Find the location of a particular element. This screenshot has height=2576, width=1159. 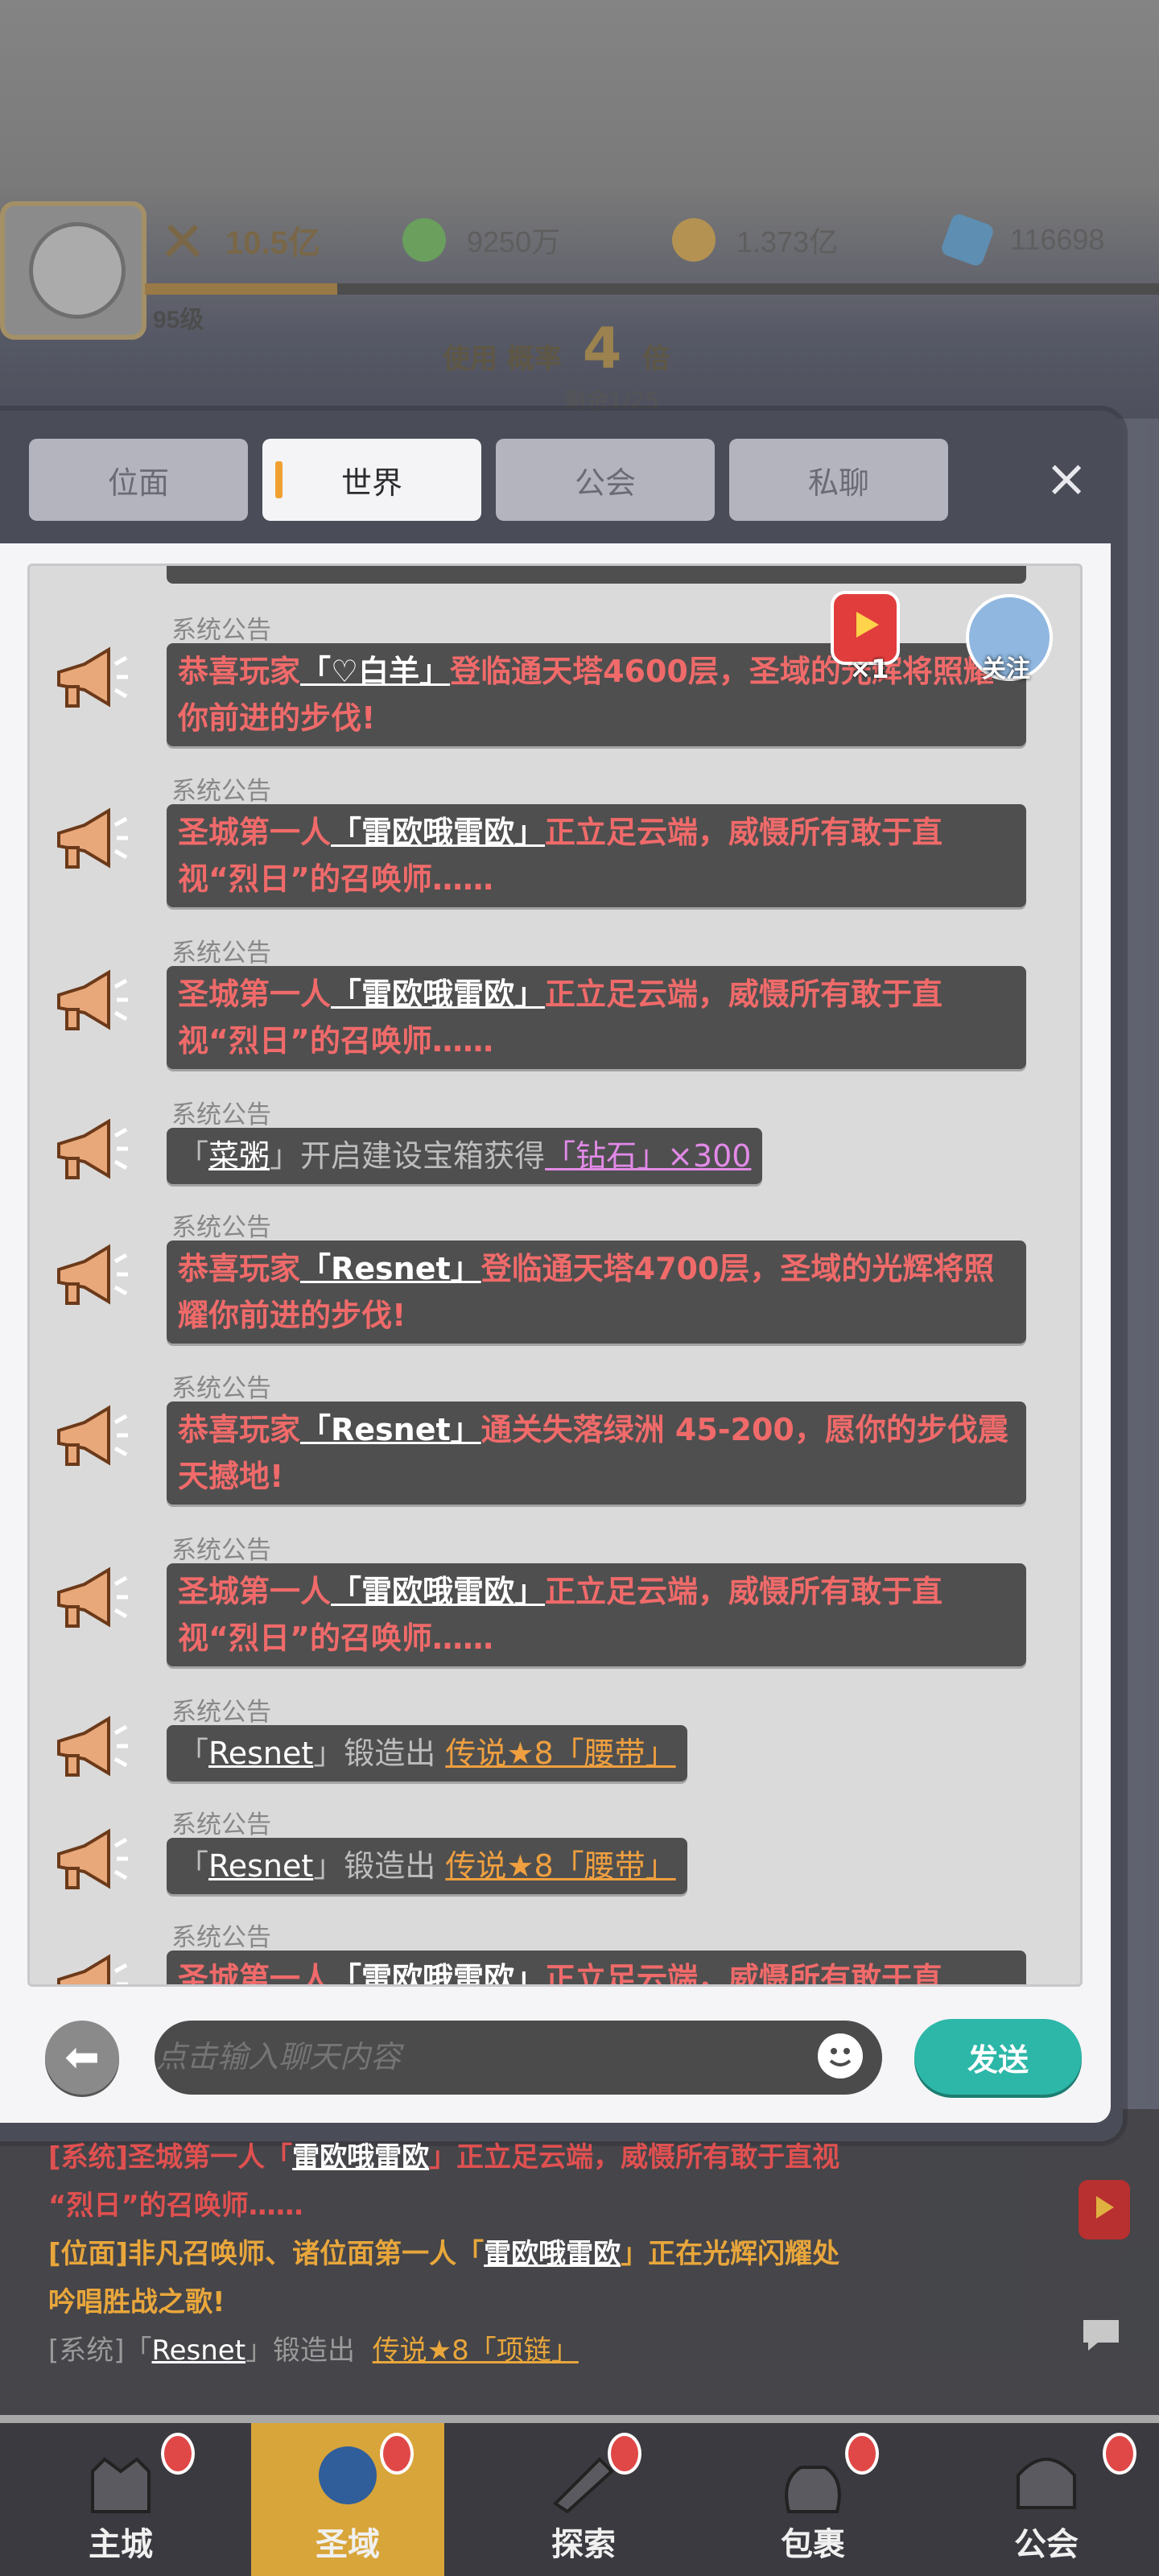

nav-label: 主城 is located at coordinates (121, 2544).